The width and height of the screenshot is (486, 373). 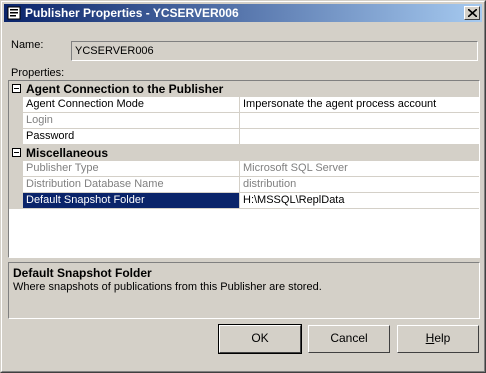 What do you see at coordinates (38, 73) in the screenshot?
I see `properties-label: Properties:` at bounding box center [38, 73].